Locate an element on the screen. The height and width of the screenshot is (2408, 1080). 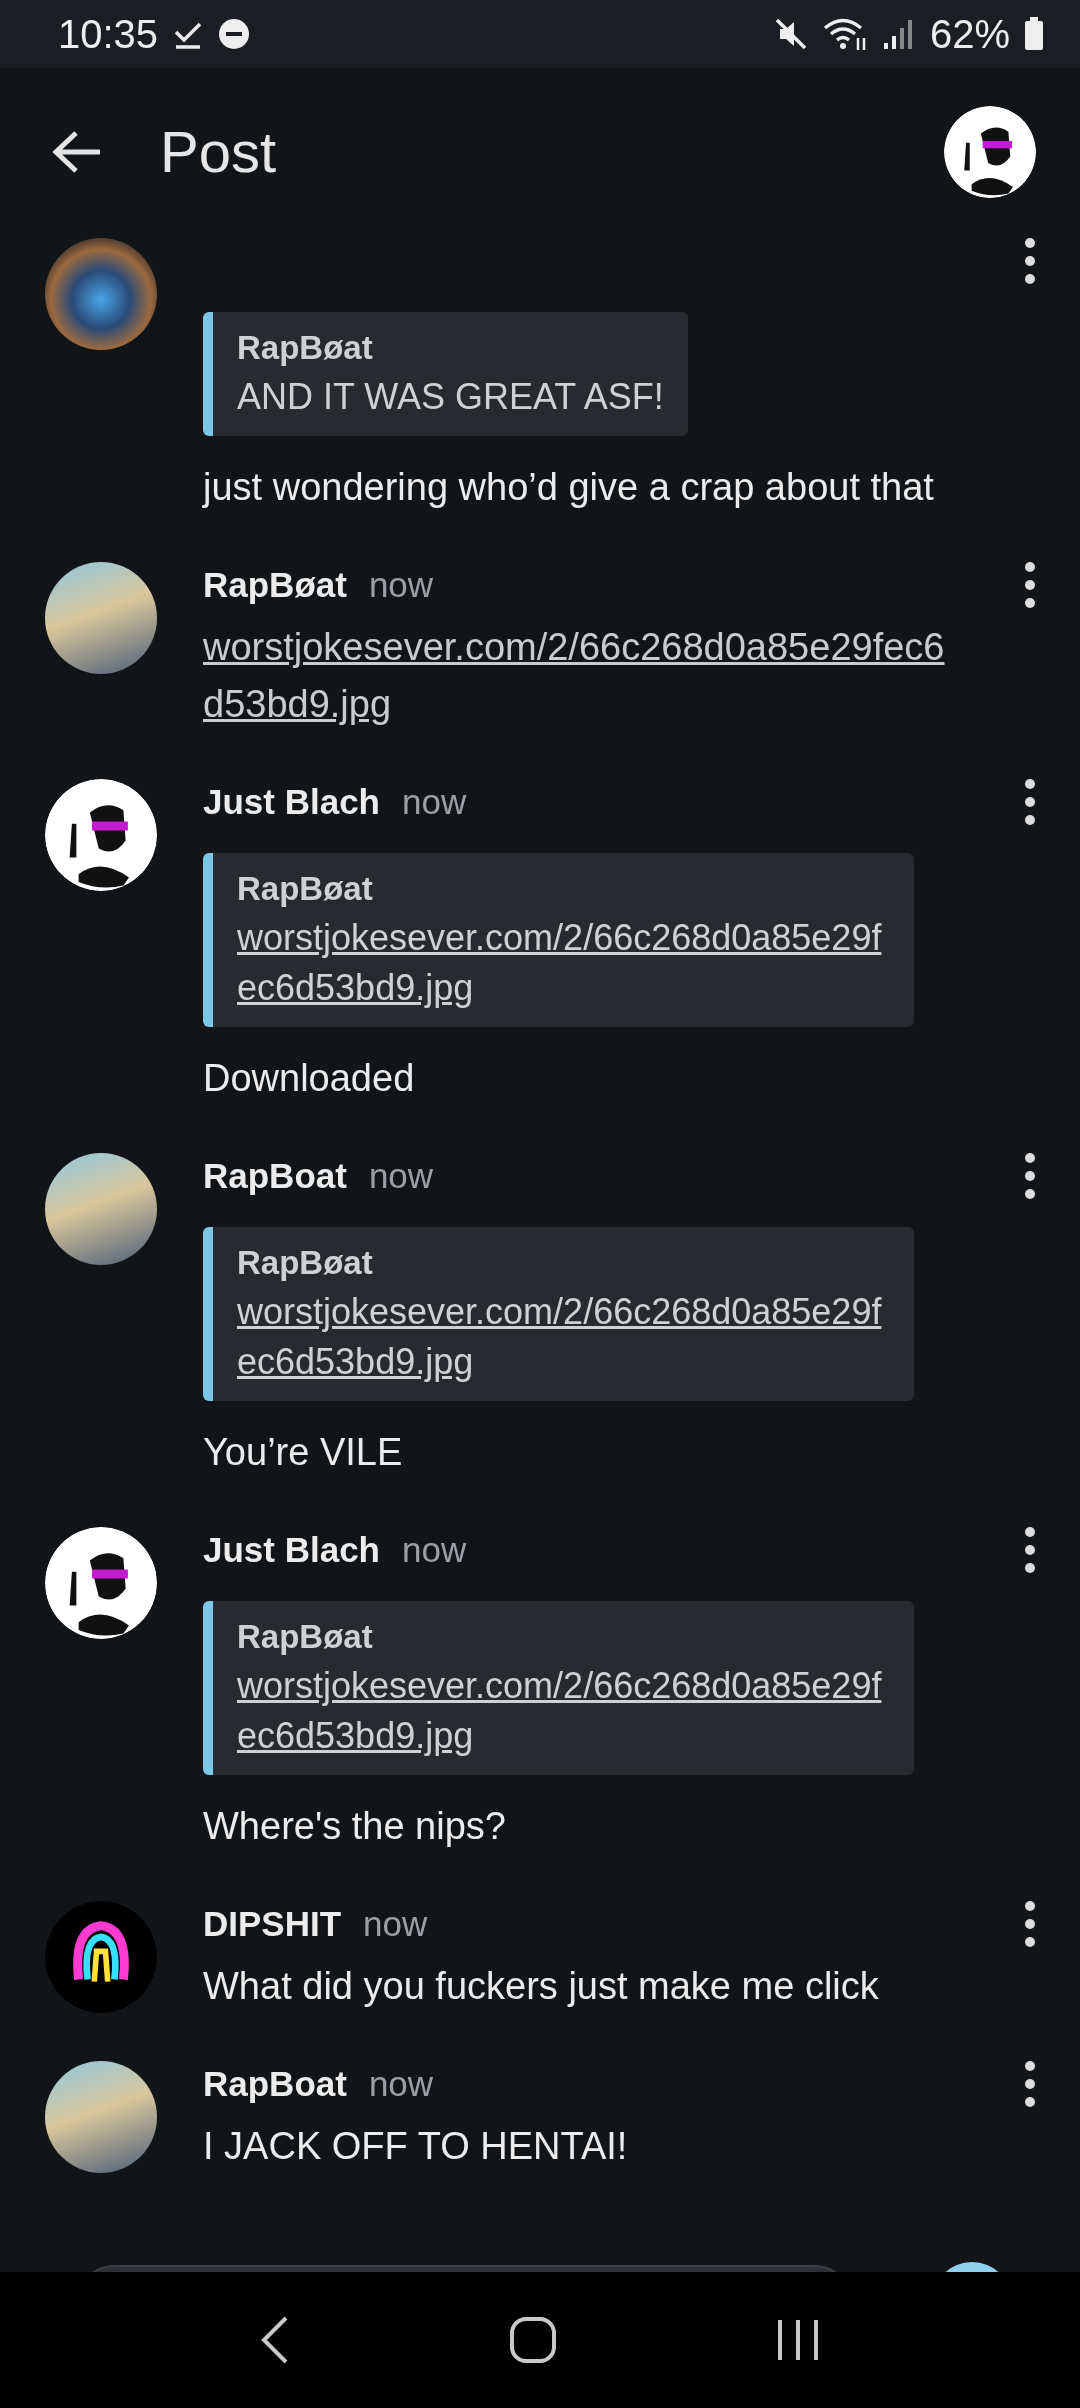
back-arrow-icon is located at coordinates (77, 151).